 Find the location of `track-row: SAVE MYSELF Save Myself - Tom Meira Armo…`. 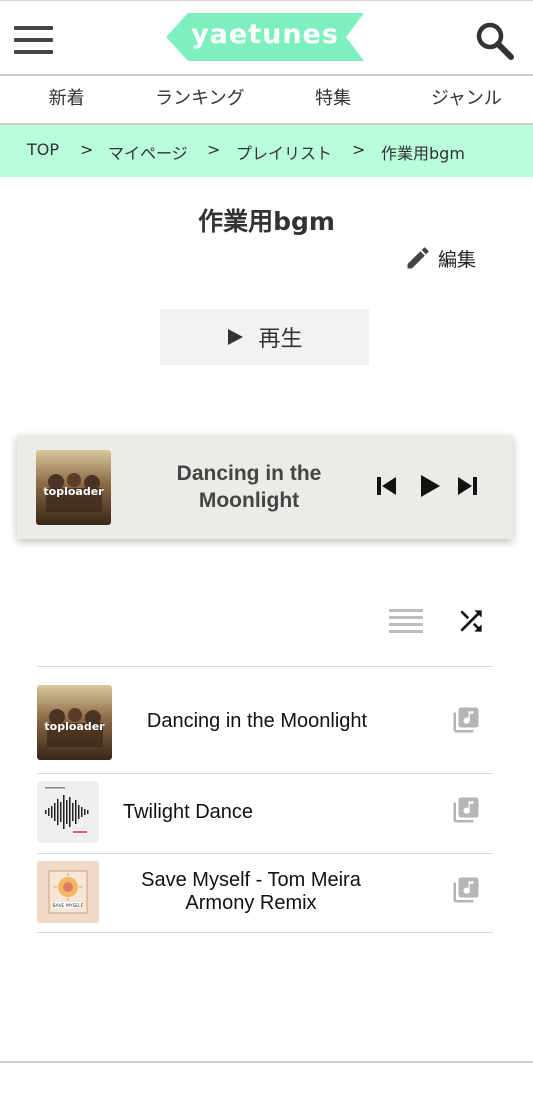

track-row: SAVE MYSELF Save Myself - Tom Meira Armo… is located at coordinates (265, 892).